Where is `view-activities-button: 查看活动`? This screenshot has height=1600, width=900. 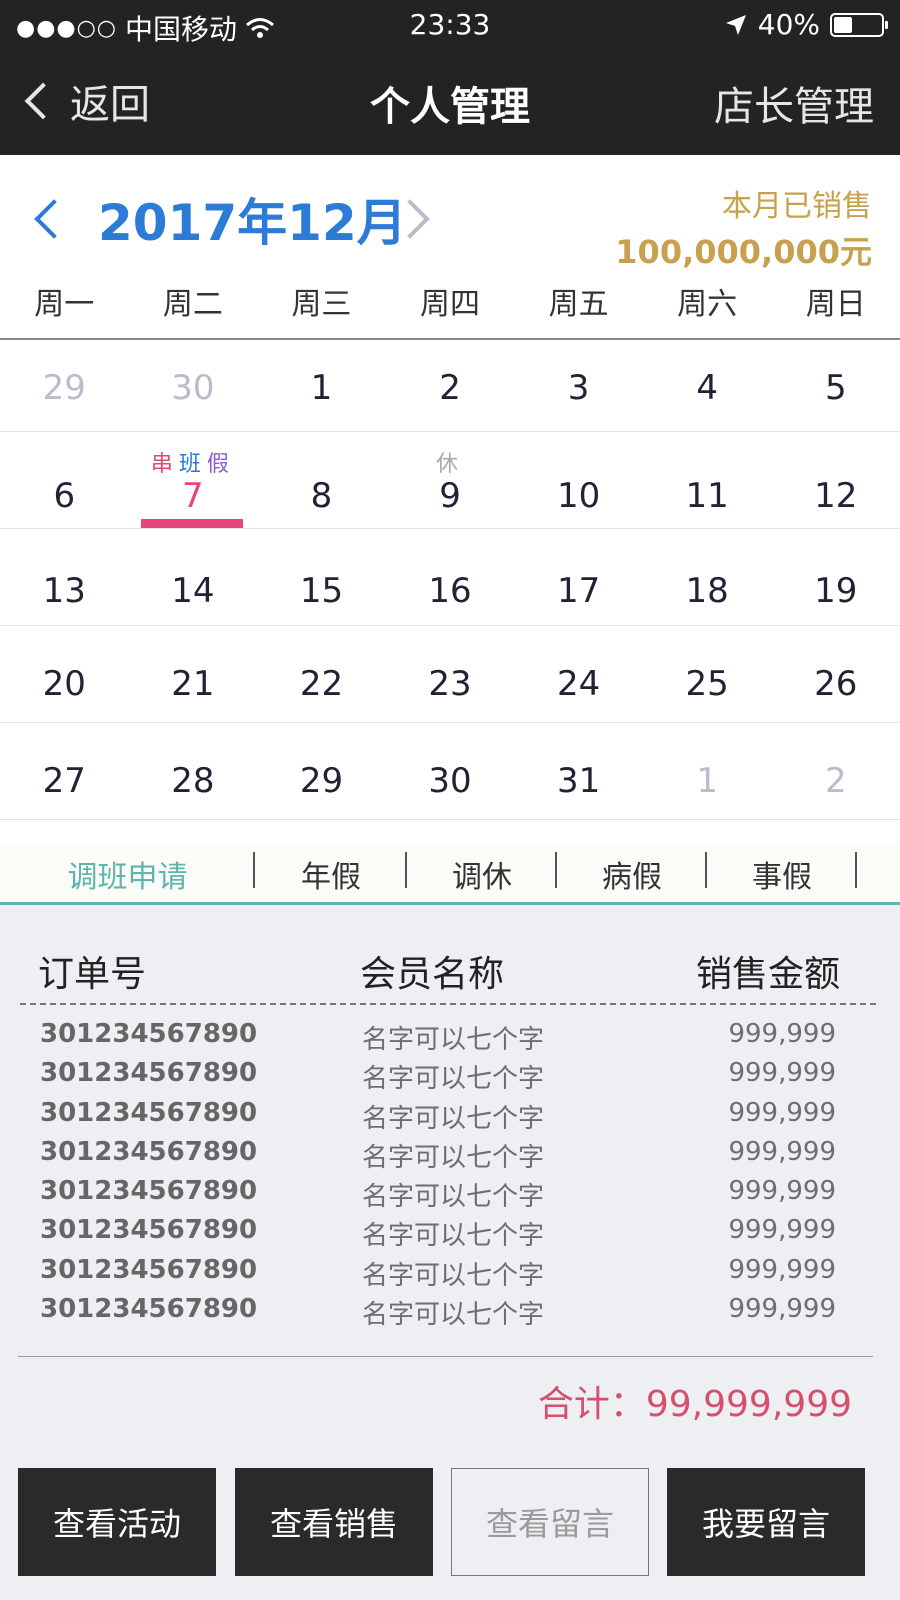
view-activities-button: 查看活动 is located at coordinates (117, 1522).